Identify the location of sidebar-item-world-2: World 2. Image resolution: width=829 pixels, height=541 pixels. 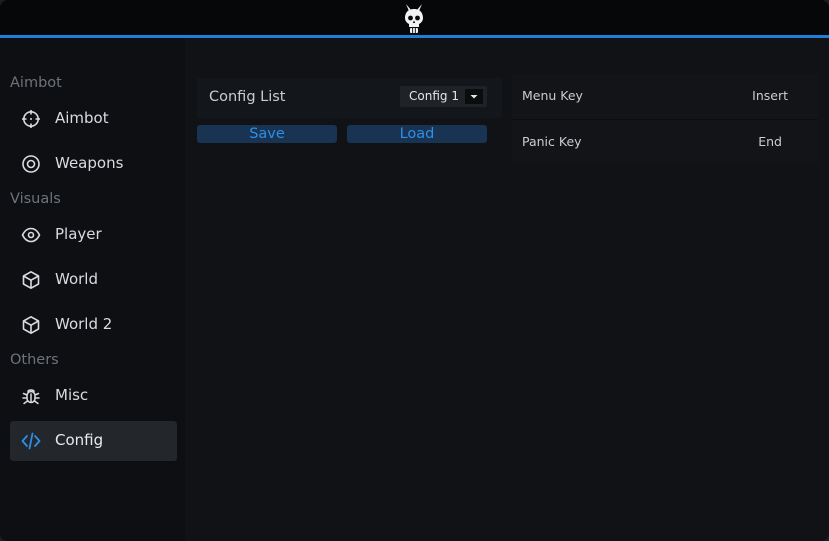
(93, 325).